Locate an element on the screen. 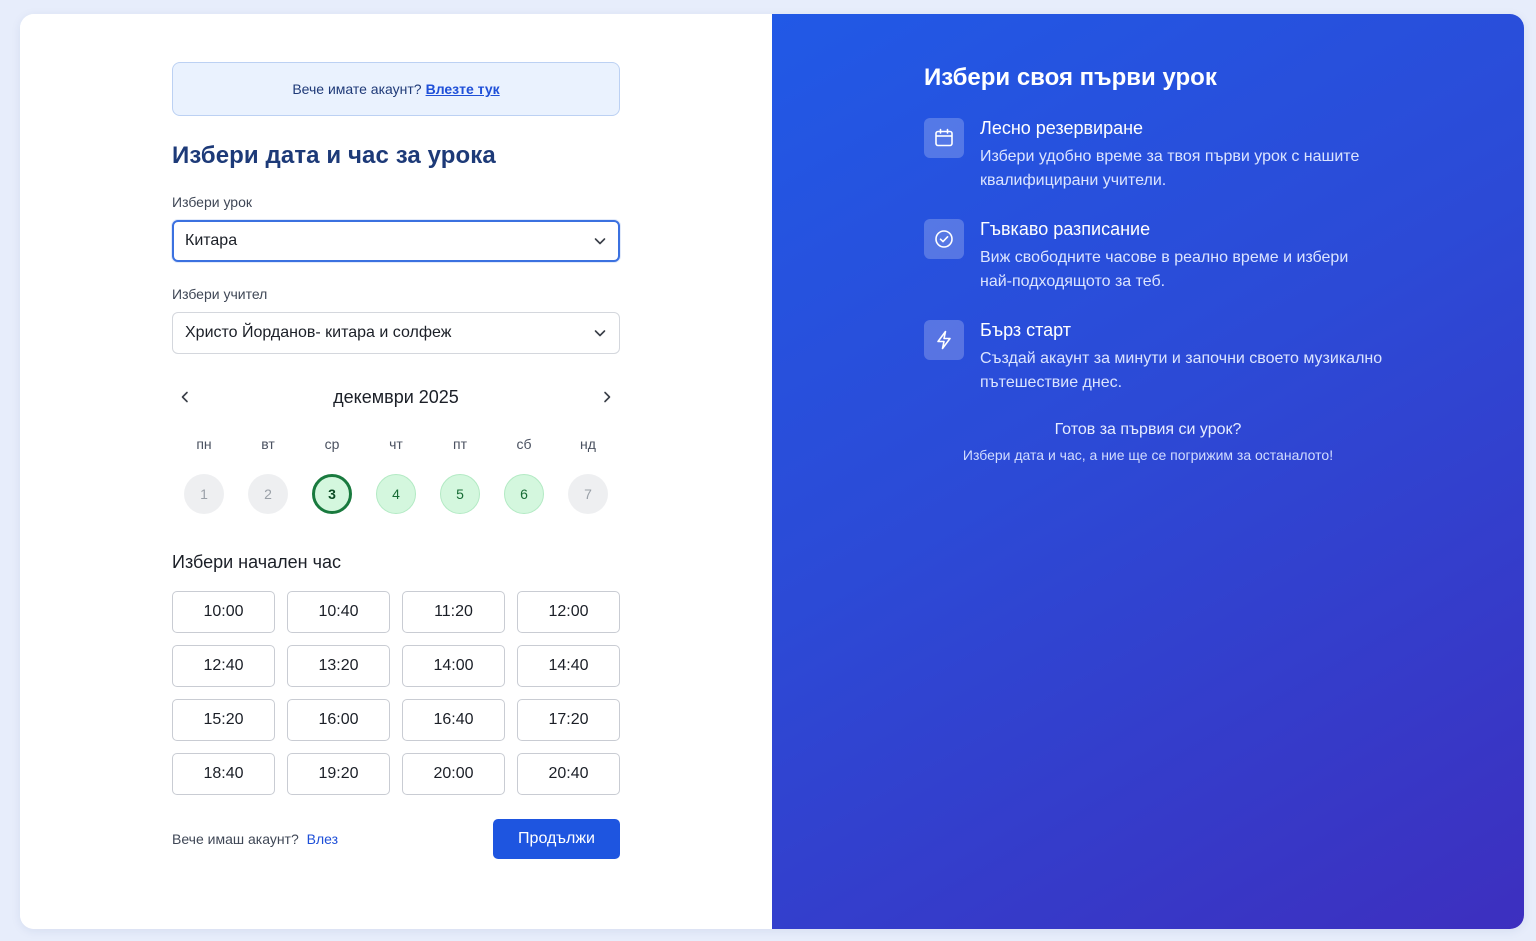  calendar-day-5: 5 is located at coordinates (460, 494).